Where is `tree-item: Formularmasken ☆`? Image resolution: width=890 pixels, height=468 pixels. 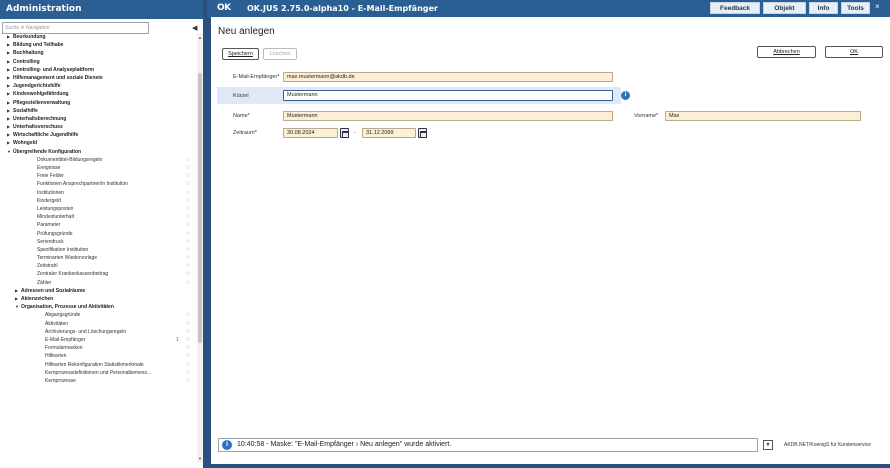
tree-item: Formularmasken ☆ is located at coordinates (98, 348).